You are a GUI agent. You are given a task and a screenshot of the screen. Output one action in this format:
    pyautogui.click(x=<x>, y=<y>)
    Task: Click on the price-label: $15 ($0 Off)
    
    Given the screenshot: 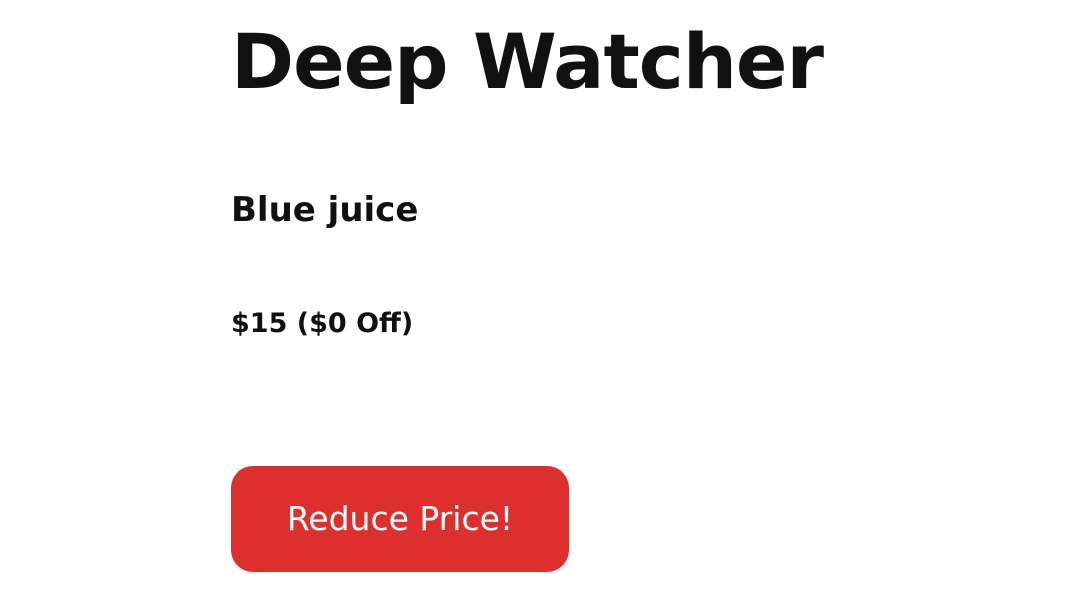 What is the action you would take?
    pyautogui.click(x=322, y=323)
    